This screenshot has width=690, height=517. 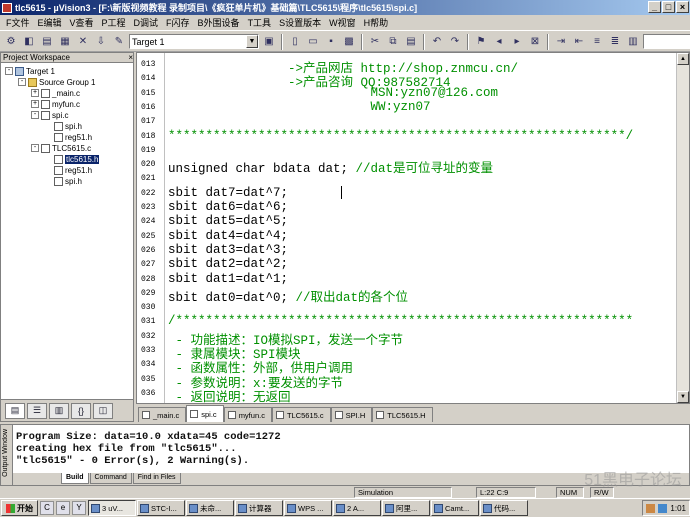 I want to click on minimize-button: _, so click(x=654, y=7).